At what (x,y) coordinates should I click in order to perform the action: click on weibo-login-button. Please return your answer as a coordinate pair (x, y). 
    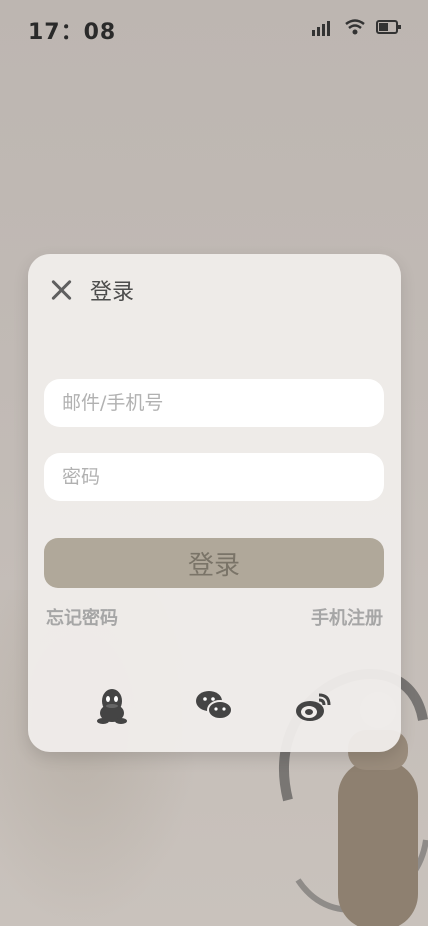
    Looking at the image, I should click on (314, 706).